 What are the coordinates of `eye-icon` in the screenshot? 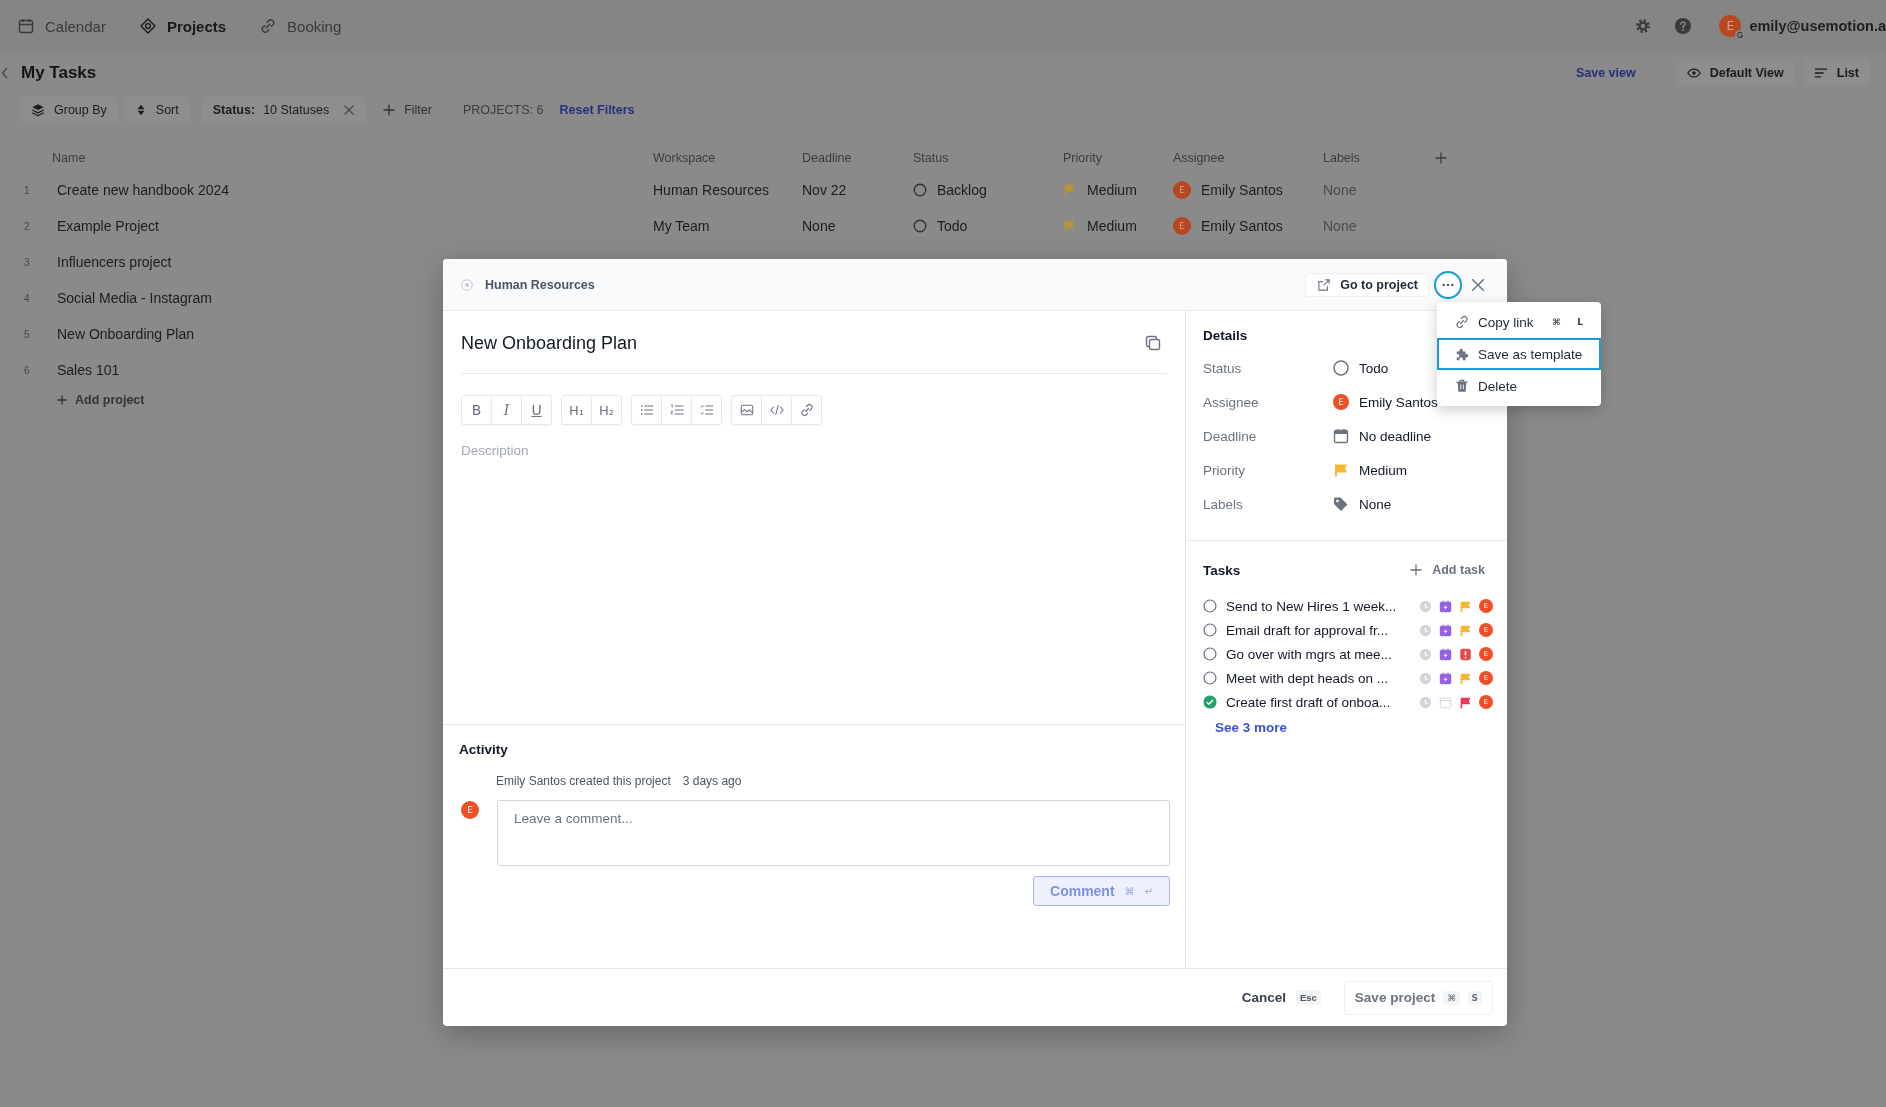 It's located at (1693, 73).